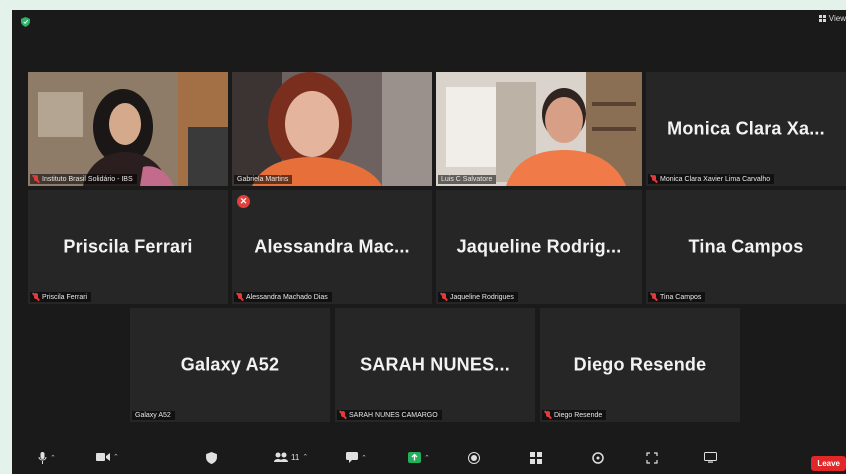  What do you see at coordinates (822, 18) in the screenshot?
I see `grid-icon` at bounding box center [822, 18].